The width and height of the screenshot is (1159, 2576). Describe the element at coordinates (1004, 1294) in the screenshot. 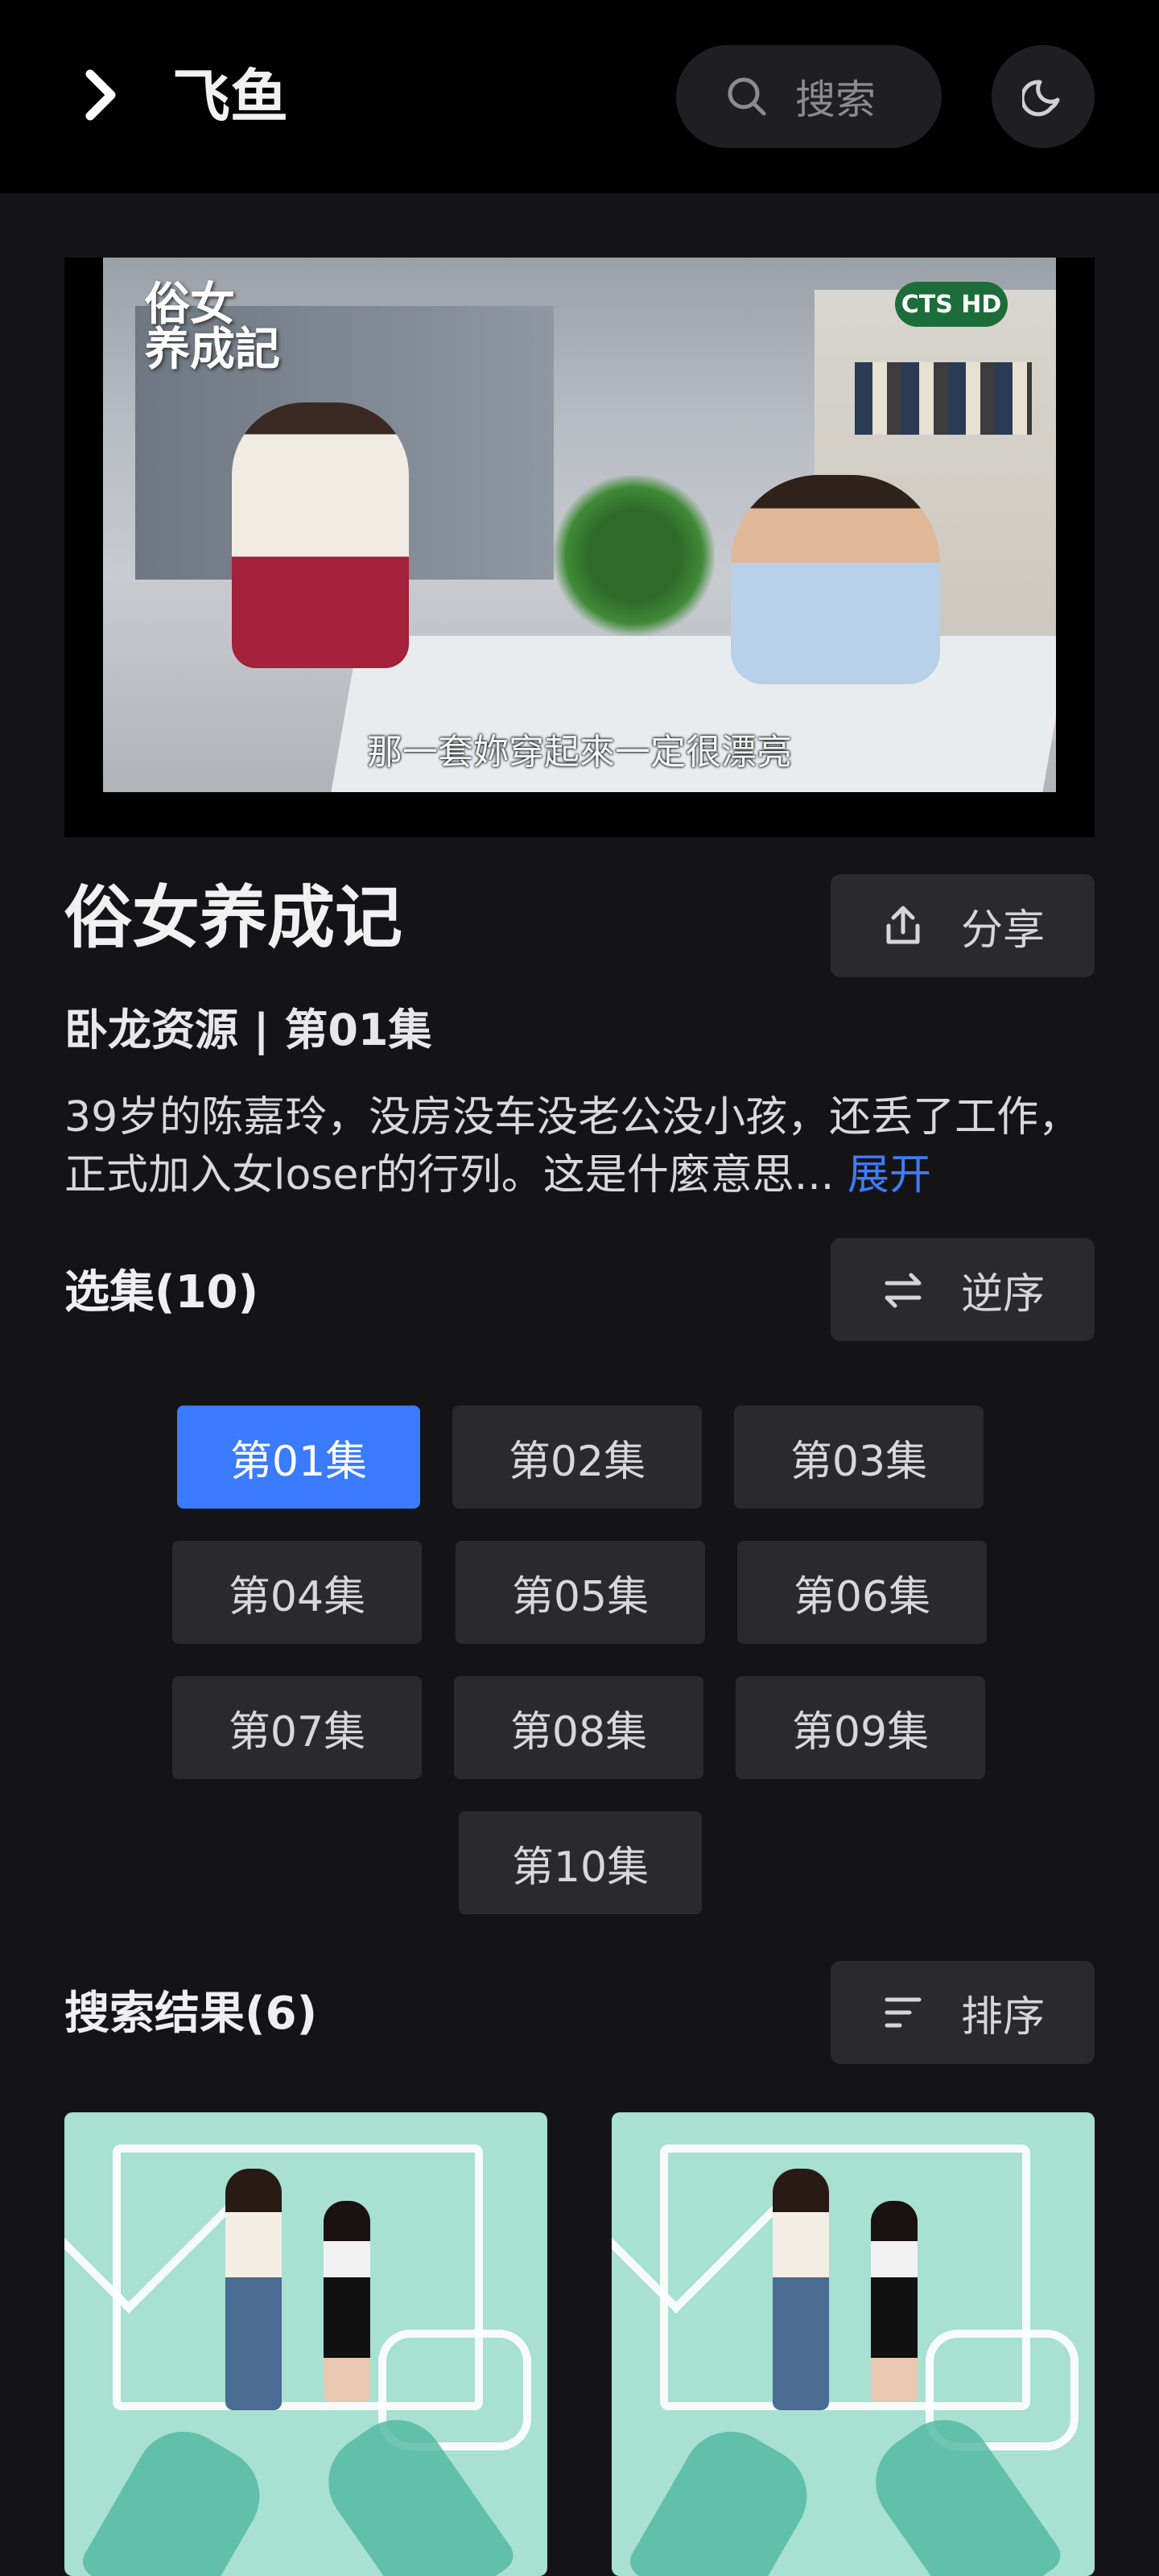

I see `reverse-order-label: 逆序` at that location.